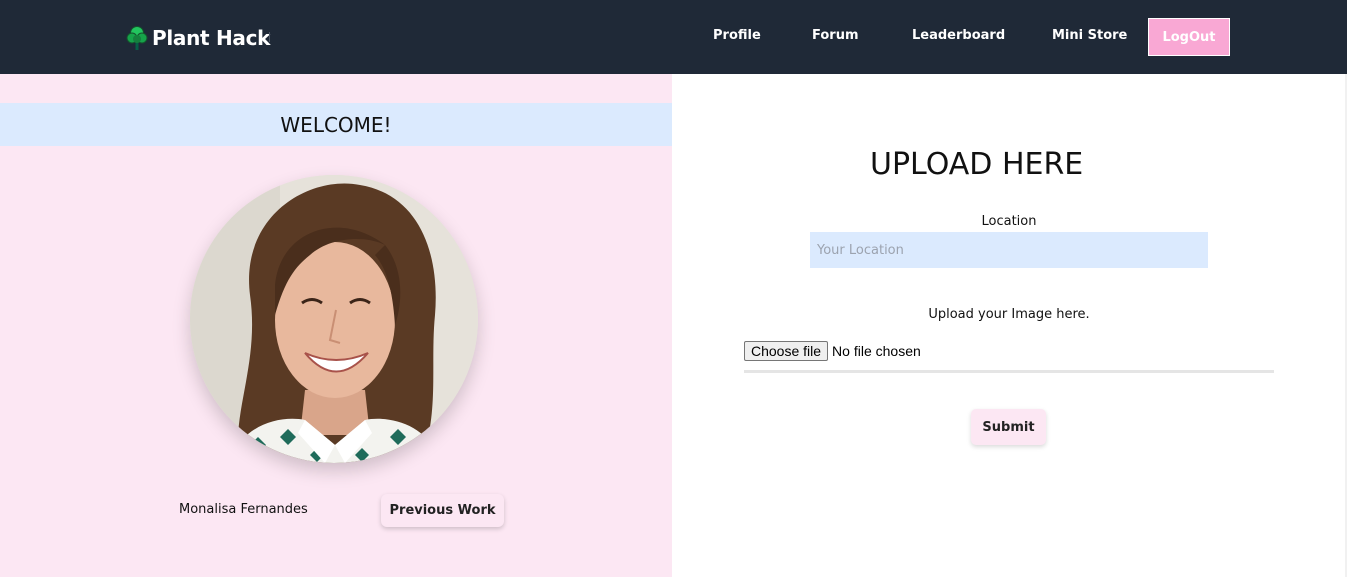  What do you see at coordinates (137, 38) in the screenshot?
I see `tree-icon` at bounding box center [137, 38].